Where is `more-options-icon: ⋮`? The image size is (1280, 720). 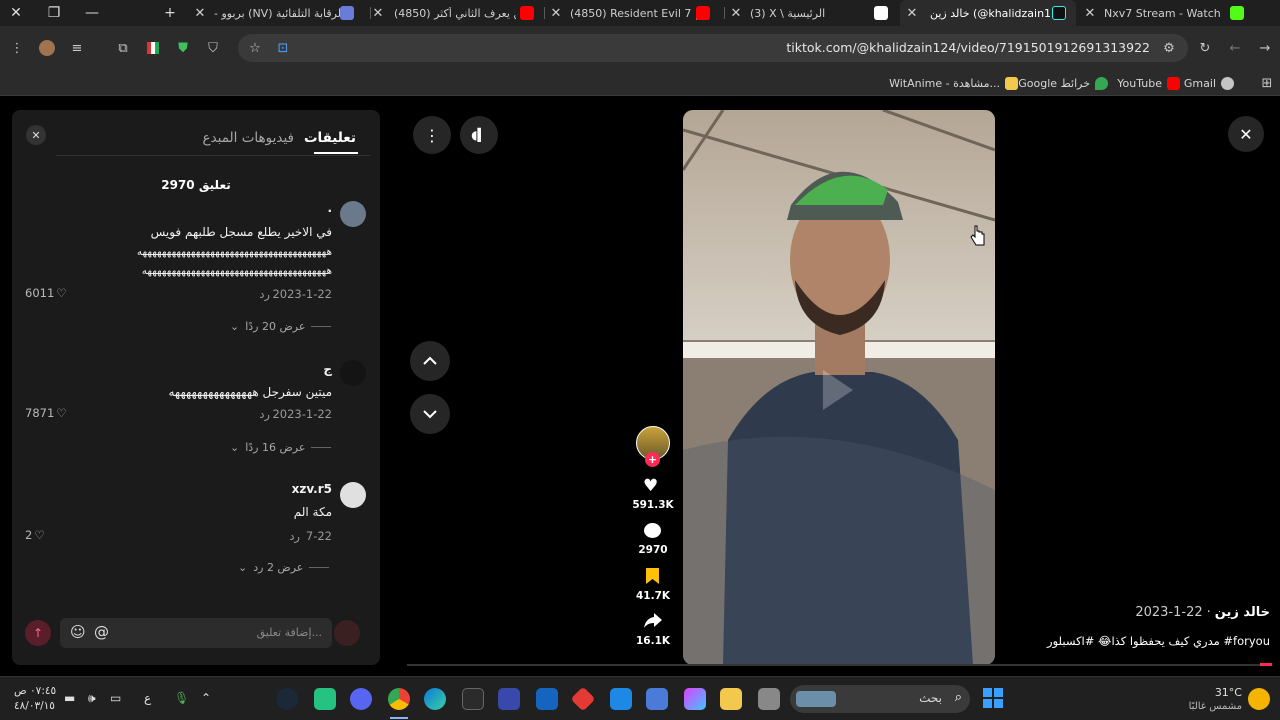
more-options-icon: ⋮ is located at coordinates (432, 135).